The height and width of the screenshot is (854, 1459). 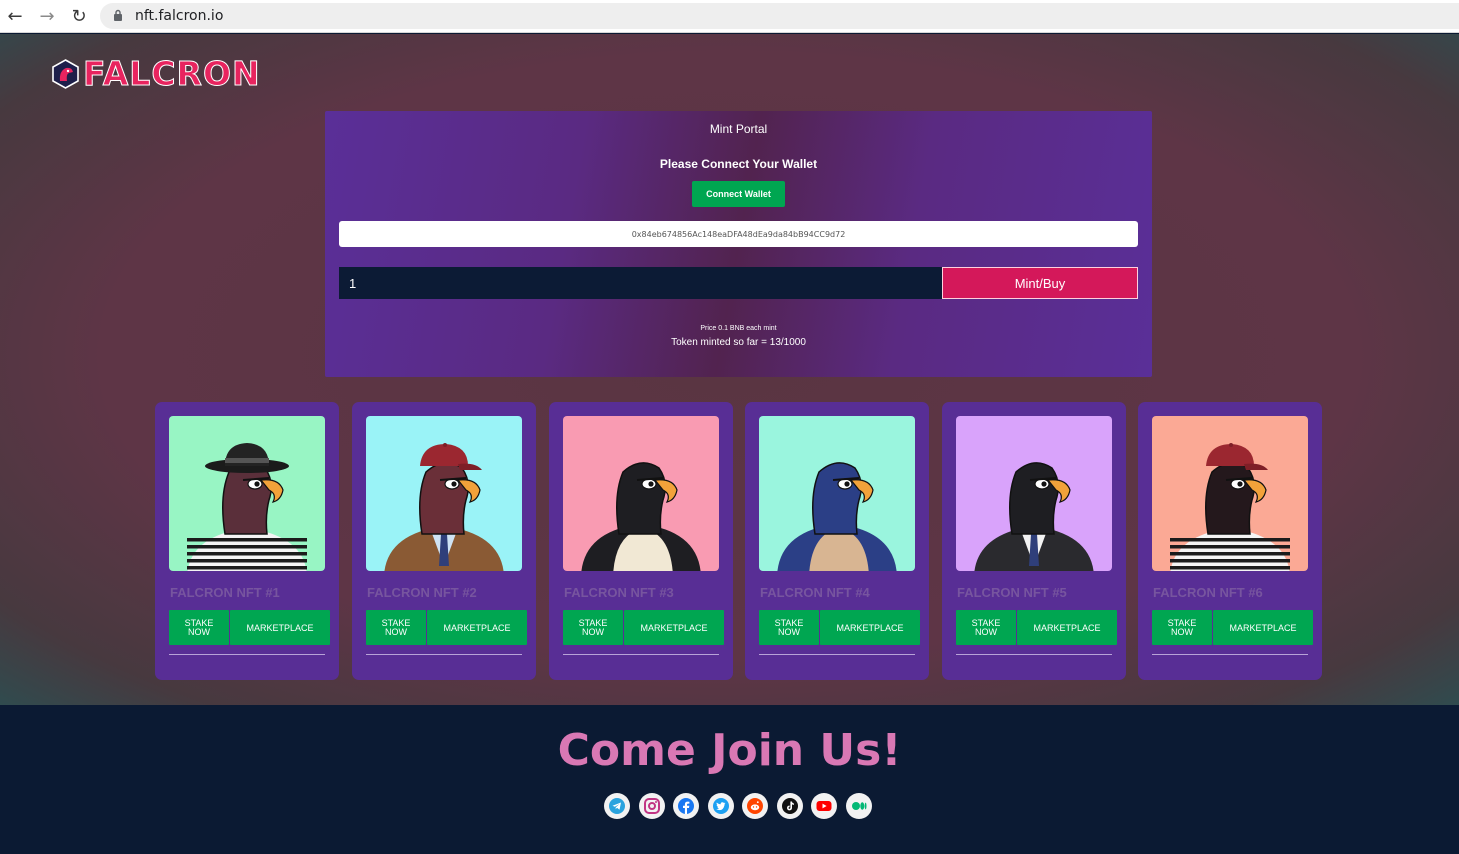 I want to click on falcron-logo: FALCRON, so click(x=156, y=73).